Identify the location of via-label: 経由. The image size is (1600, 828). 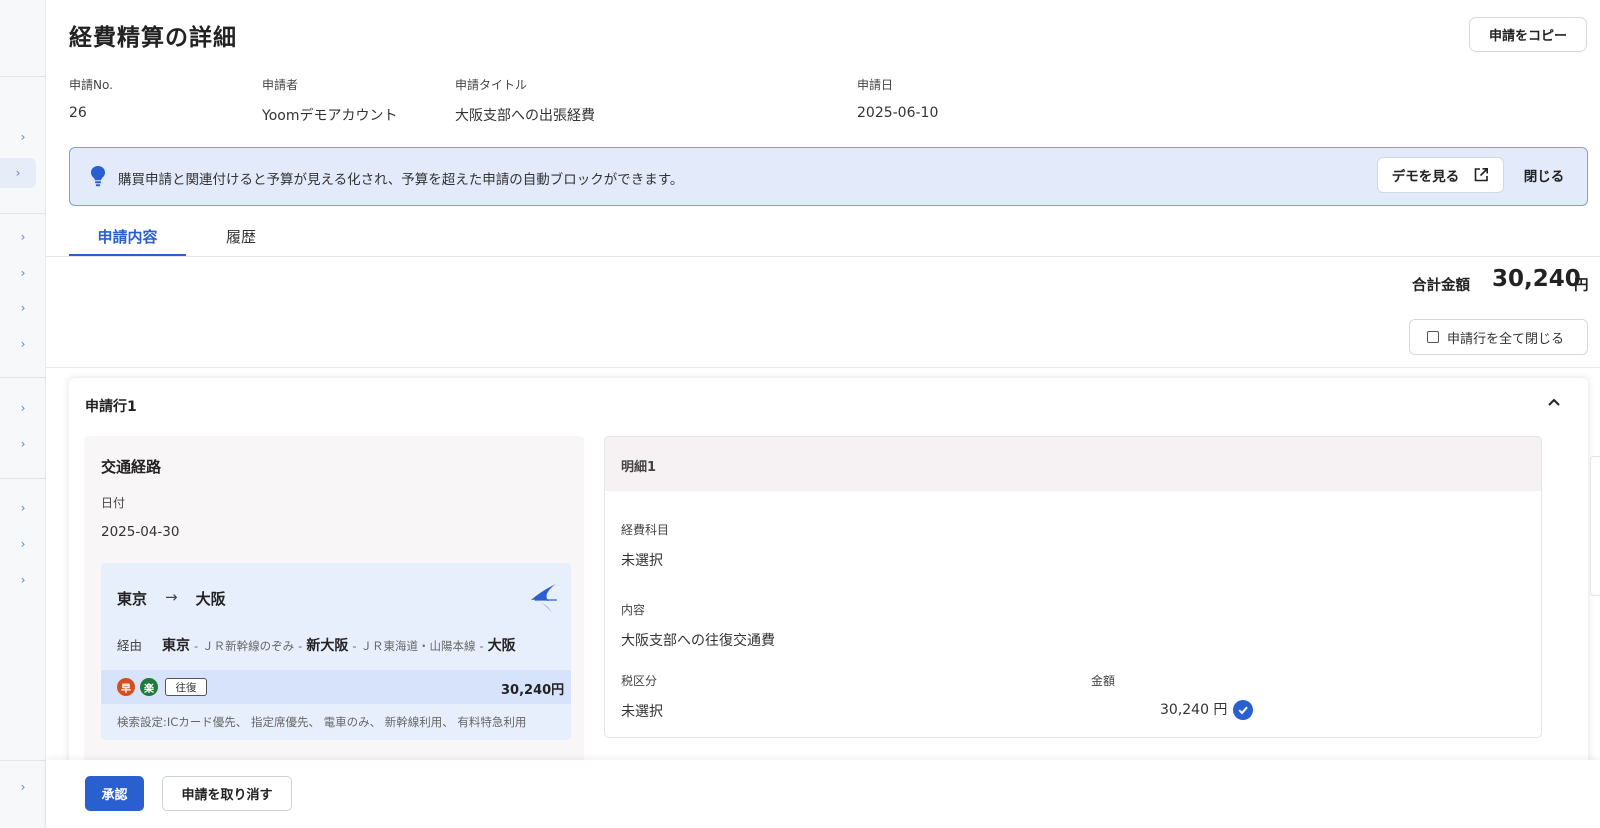
(130, 645).